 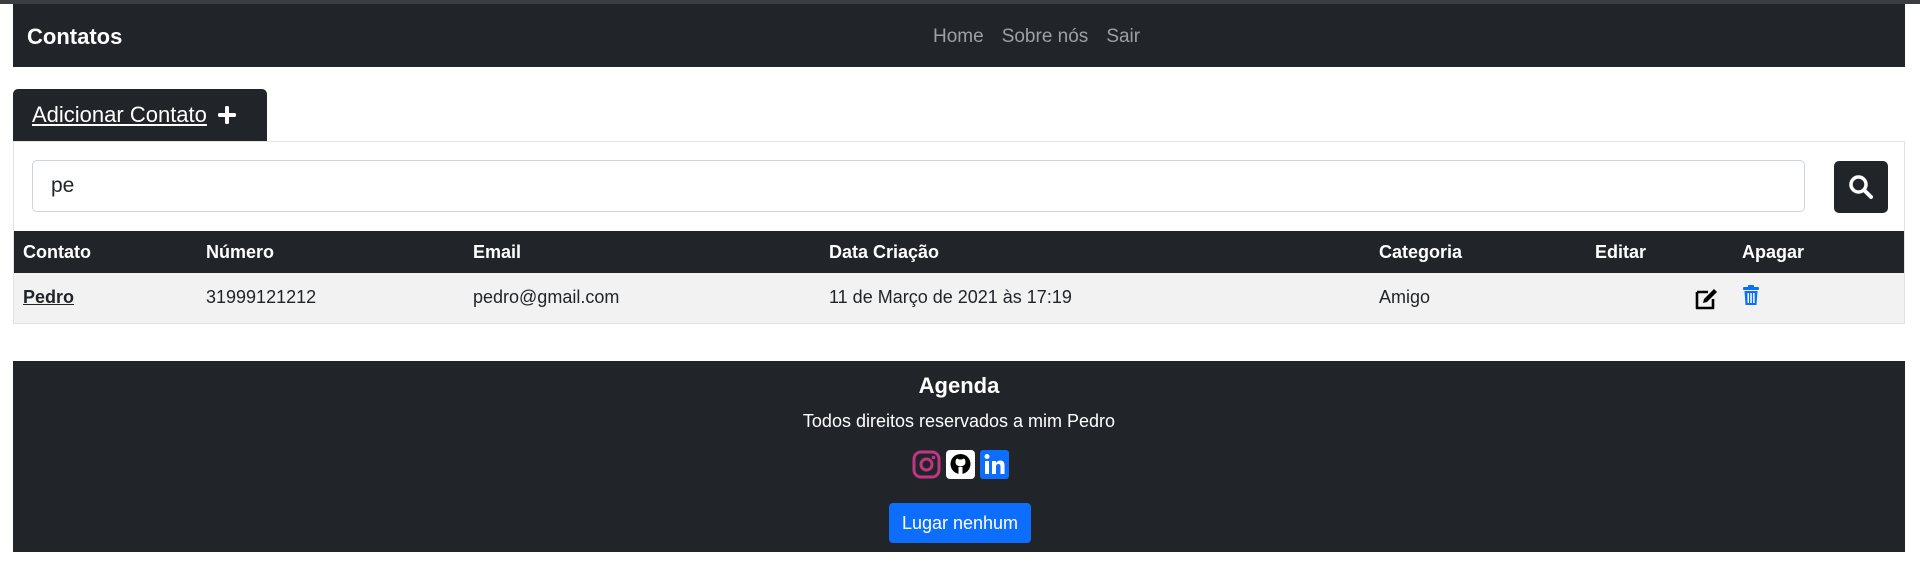 I want to click on nav-link-logout: Sair, so click(x=1123, y=37).